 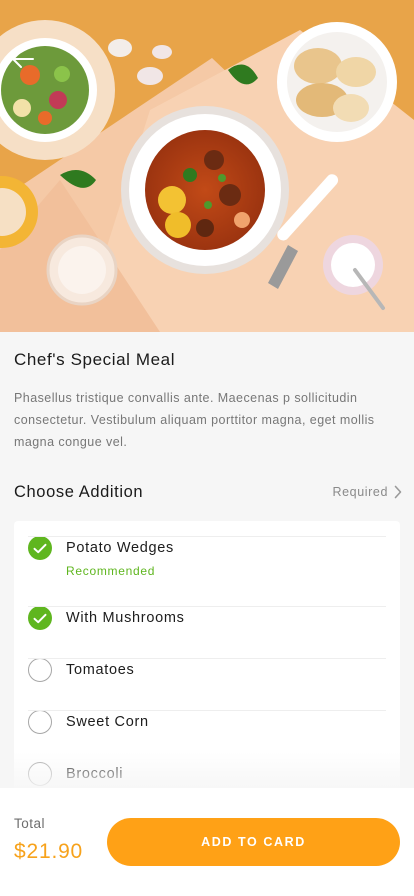 I want to click on arrow-left-icon, so click(x=23, y=59).